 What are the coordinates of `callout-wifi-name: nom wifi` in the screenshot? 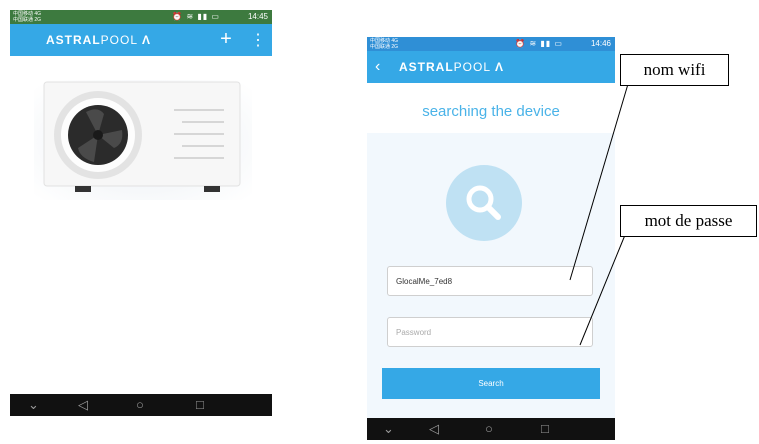 It's located at (674, 70).